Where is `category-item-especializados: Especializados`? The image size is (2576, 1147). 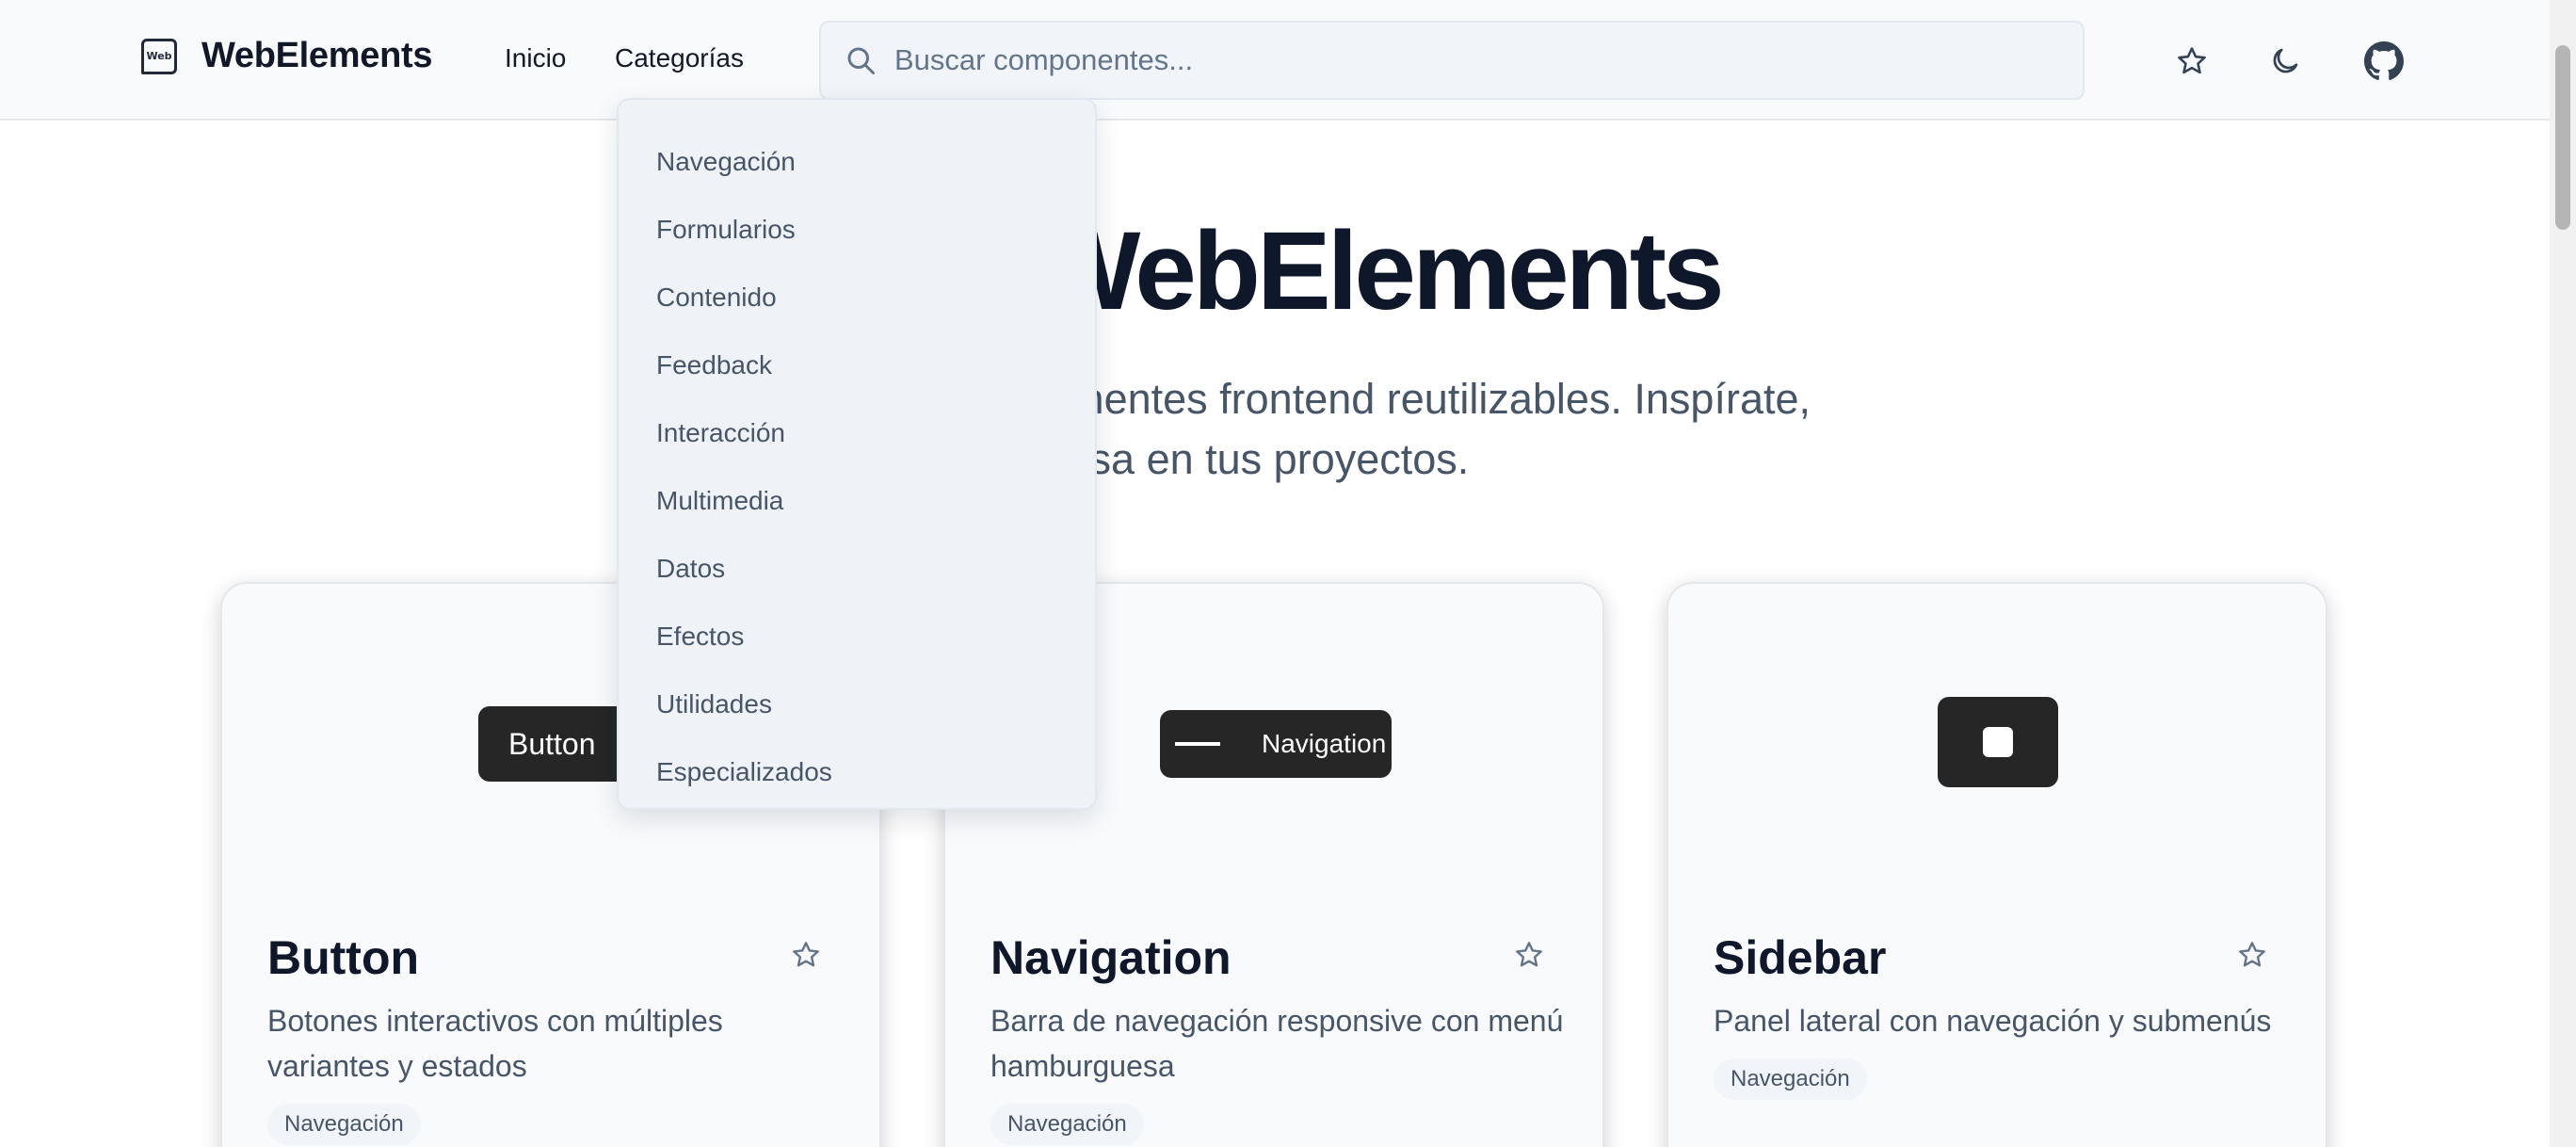 category-item-especializados: Especializados is located at coordinates (857, 772).